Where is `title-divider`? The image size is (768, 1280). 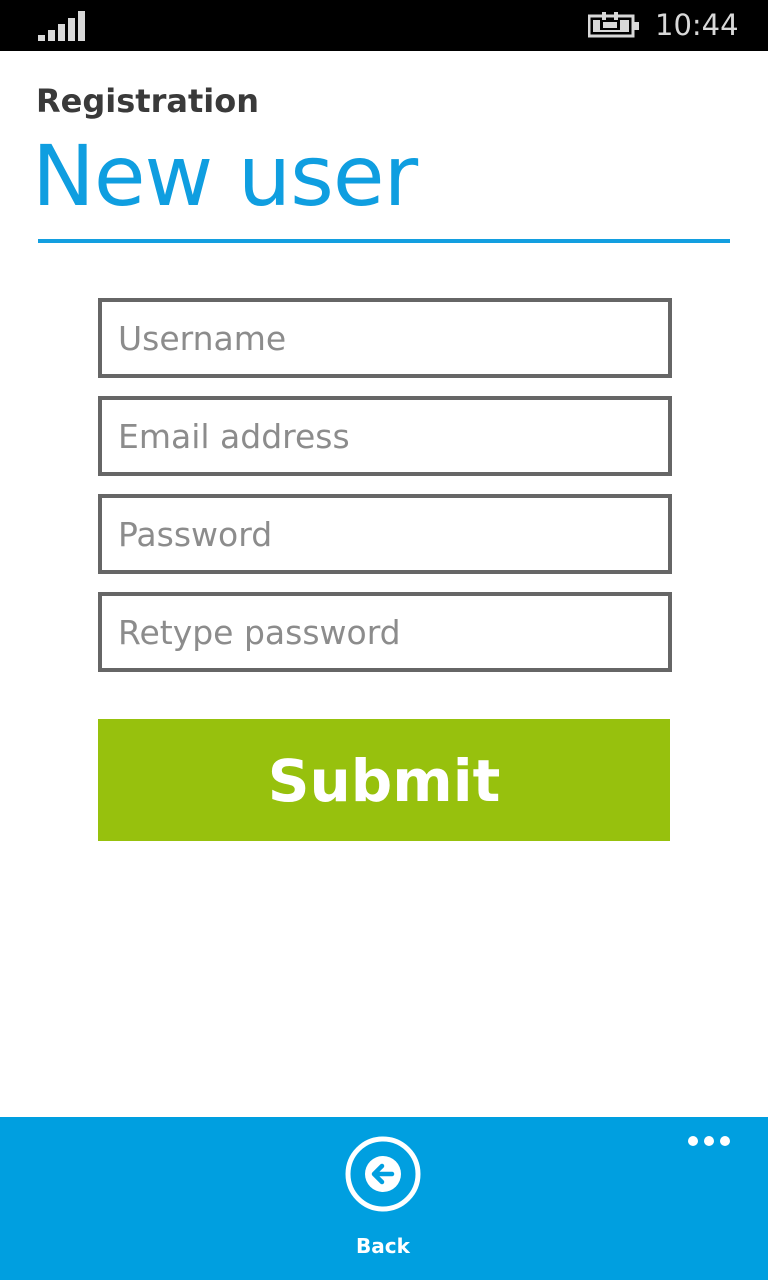
title-divider is located at coordinates (384, 241).